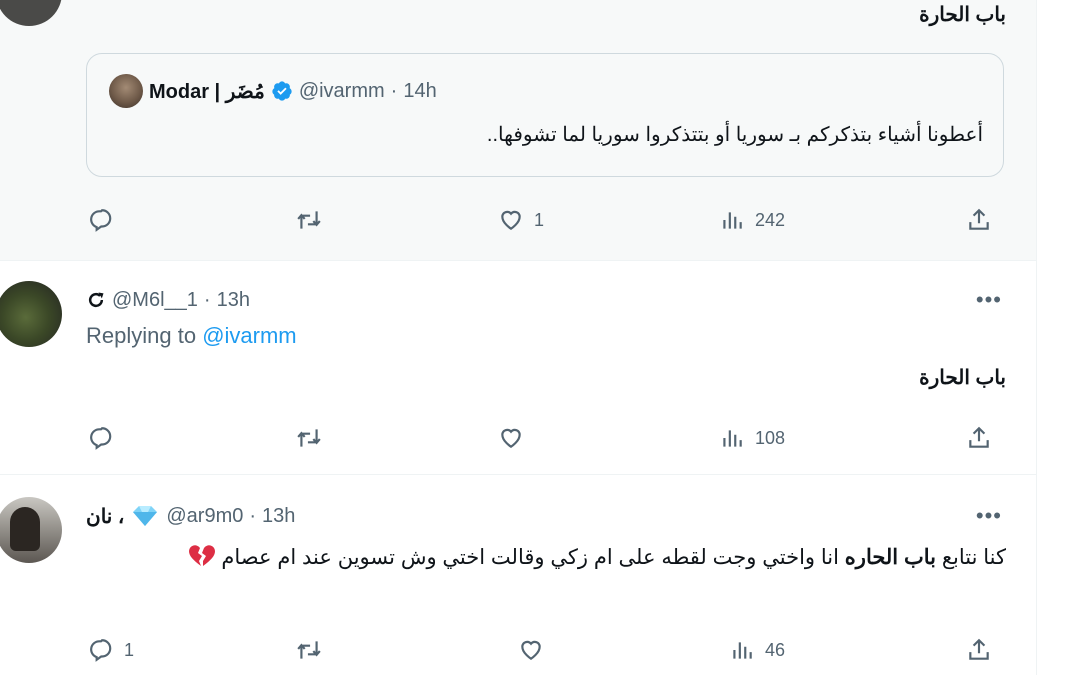  I want to click on like-count: 1, so click(539, 219).